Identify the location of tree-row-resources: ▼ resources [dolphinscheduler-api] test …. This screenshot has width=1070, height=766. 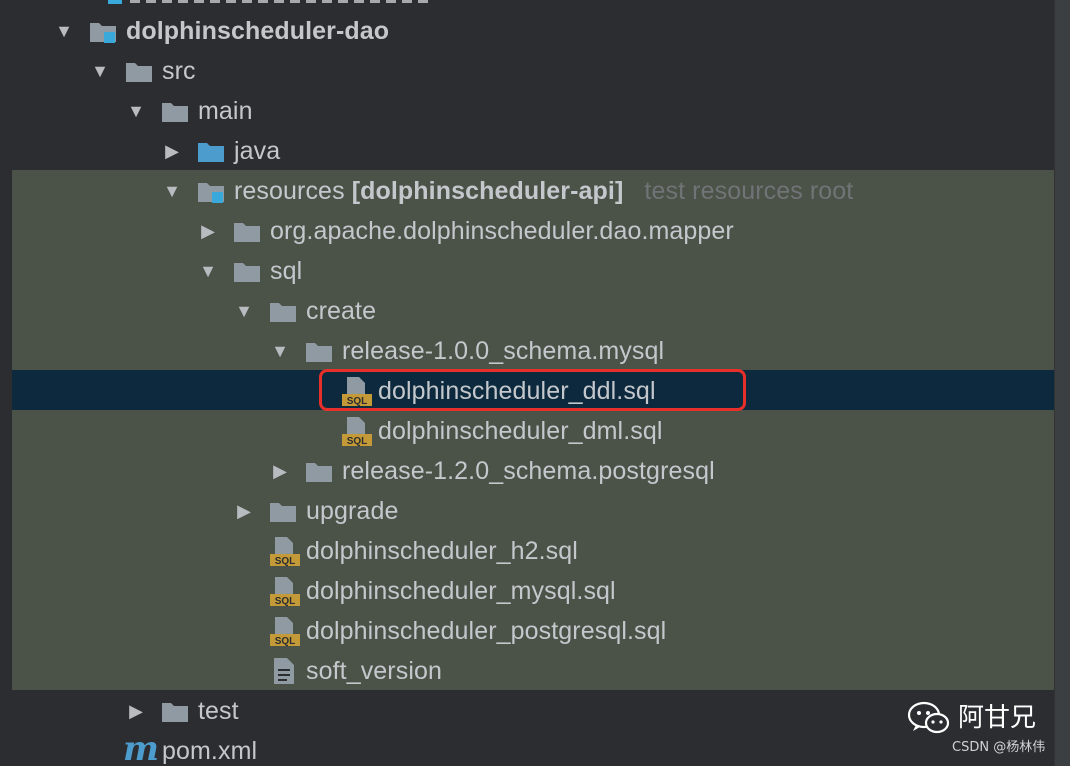
(527, 191).